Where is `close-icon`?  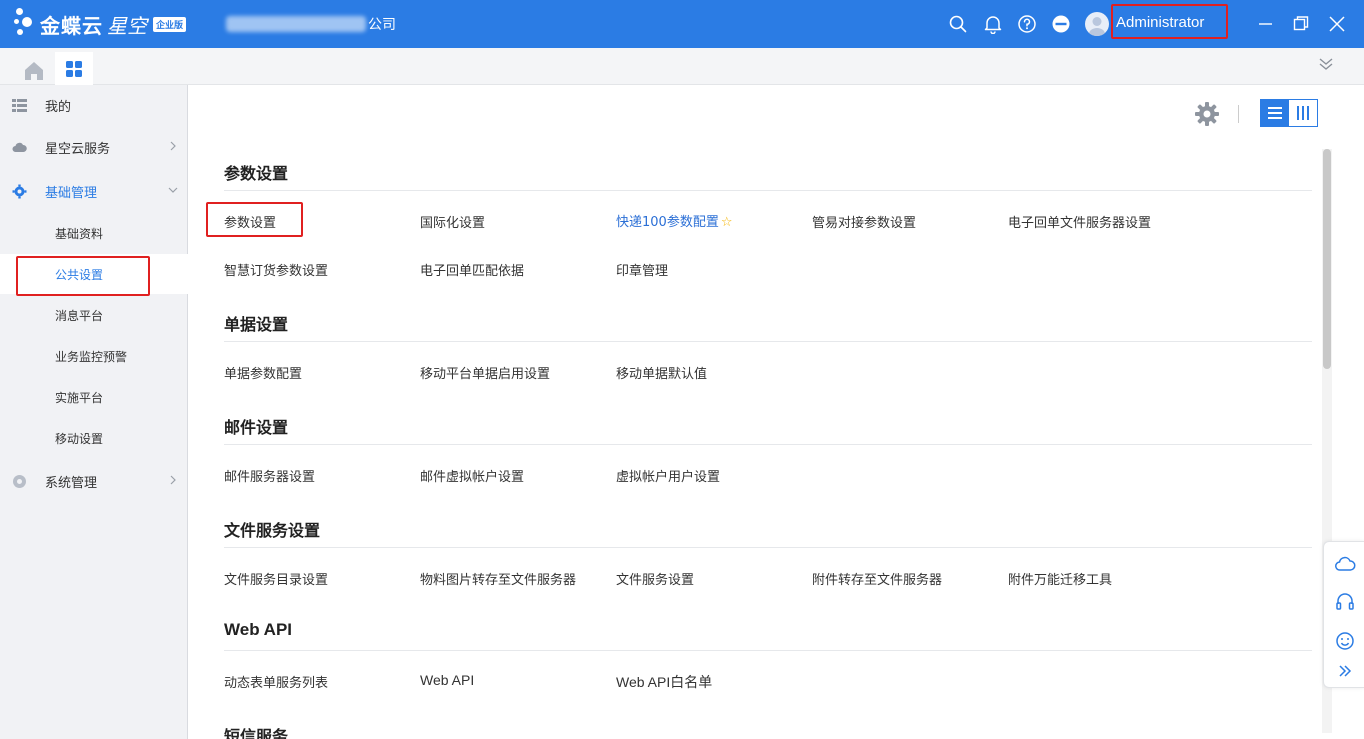 close-icon is located at coordinates (1337, 24).